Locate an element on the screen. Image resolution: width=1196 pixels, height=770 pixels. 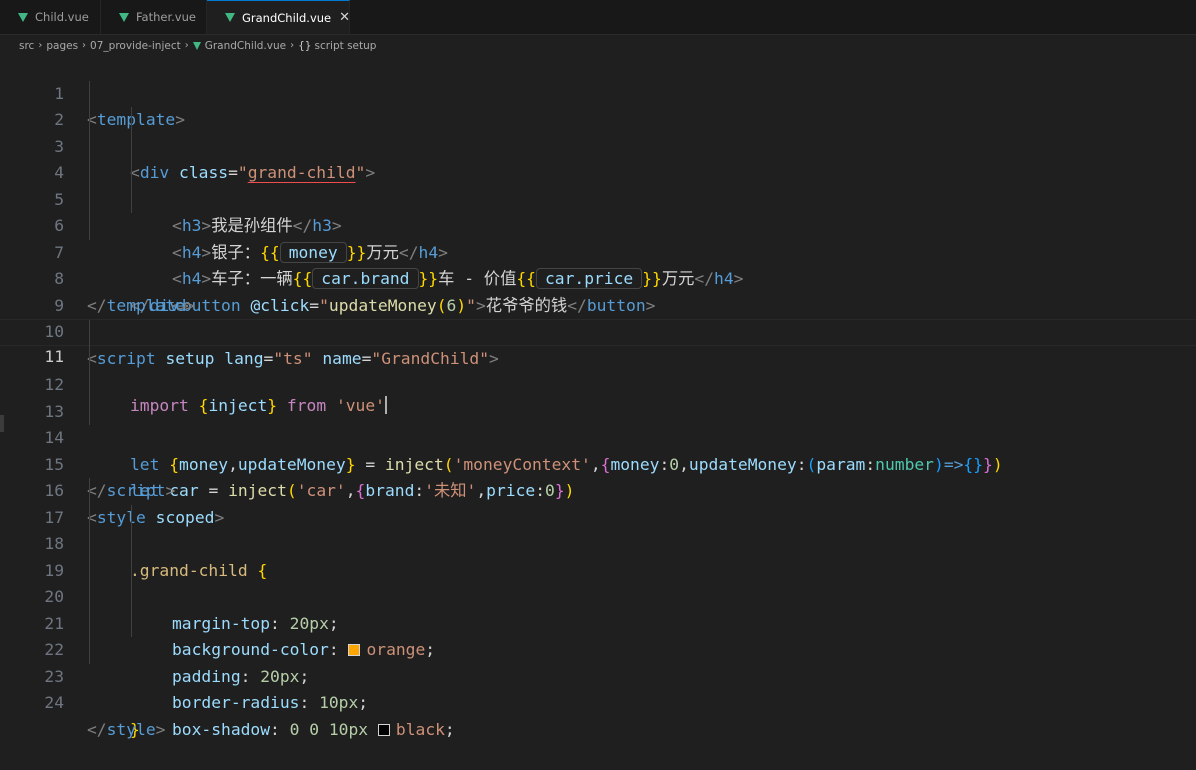
breadcrumb-item-file: GrandChild.vue is located at coordinates (245, 46).